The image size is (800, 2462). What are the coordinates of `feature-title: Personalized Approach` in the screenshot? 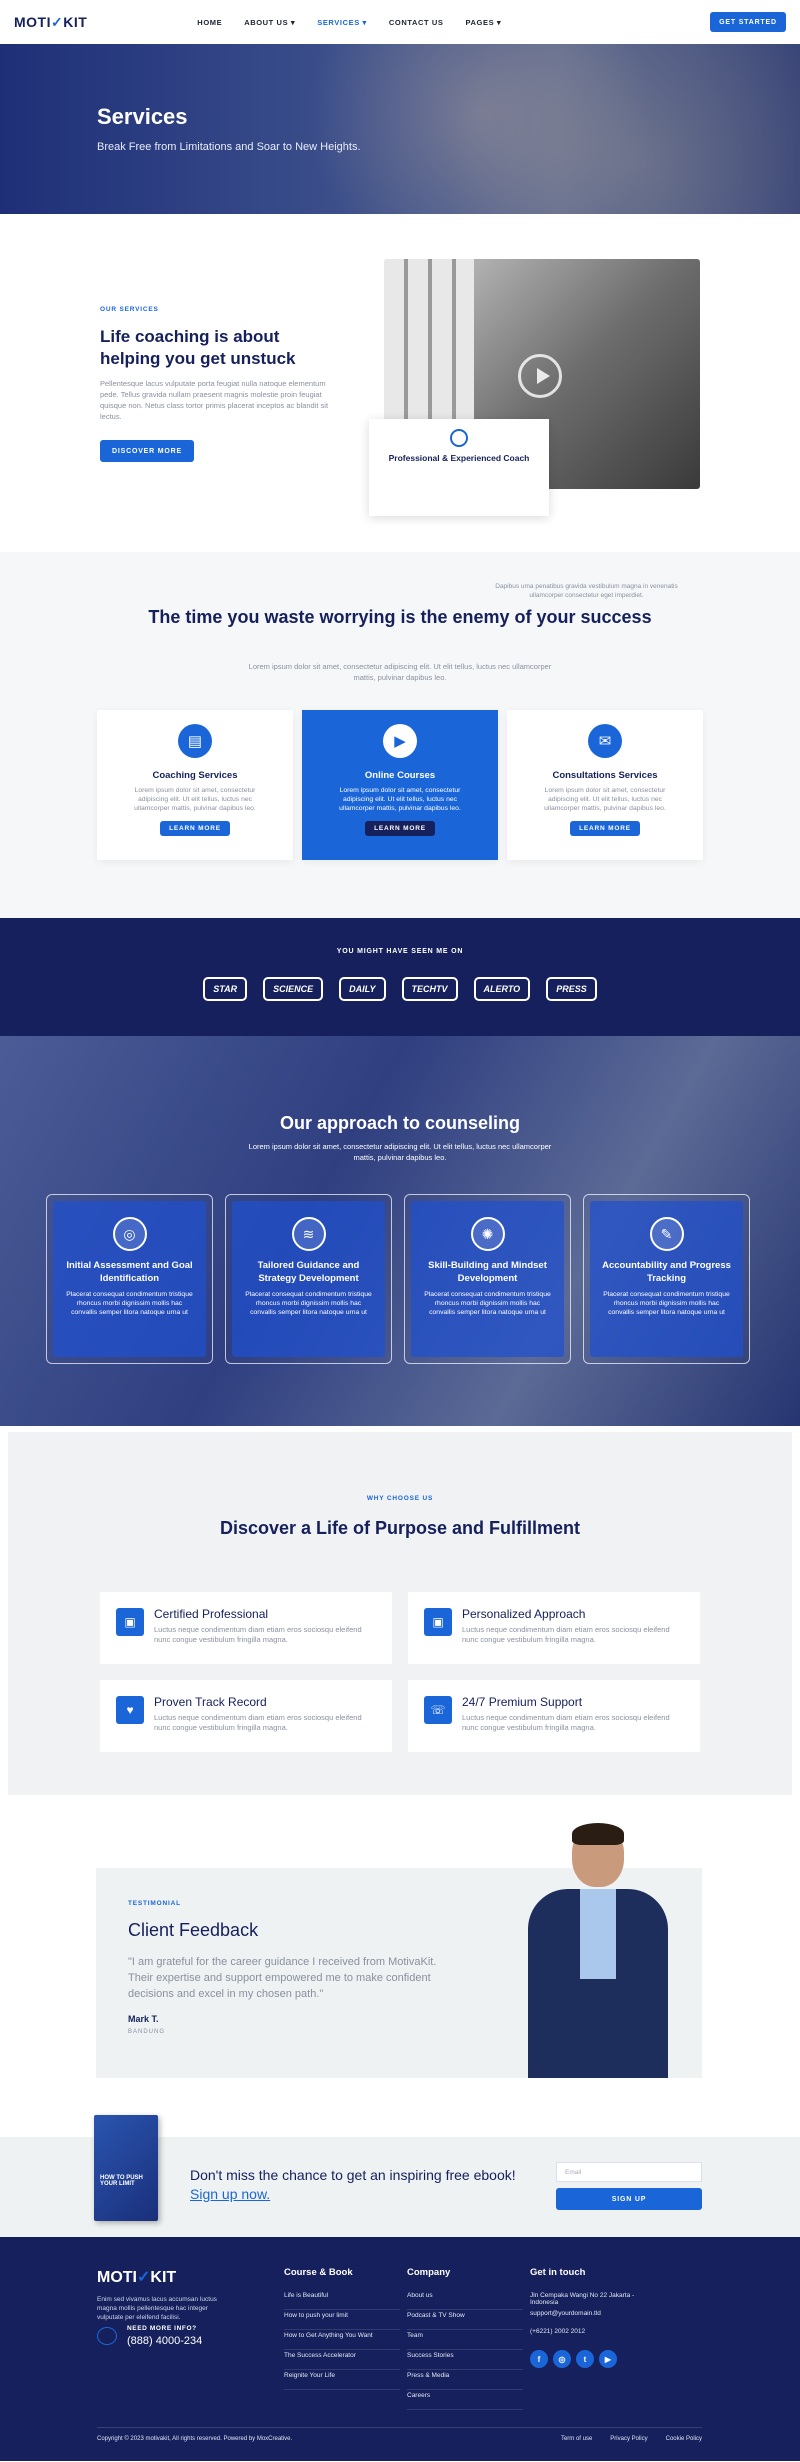 It's located at (524, 1614).